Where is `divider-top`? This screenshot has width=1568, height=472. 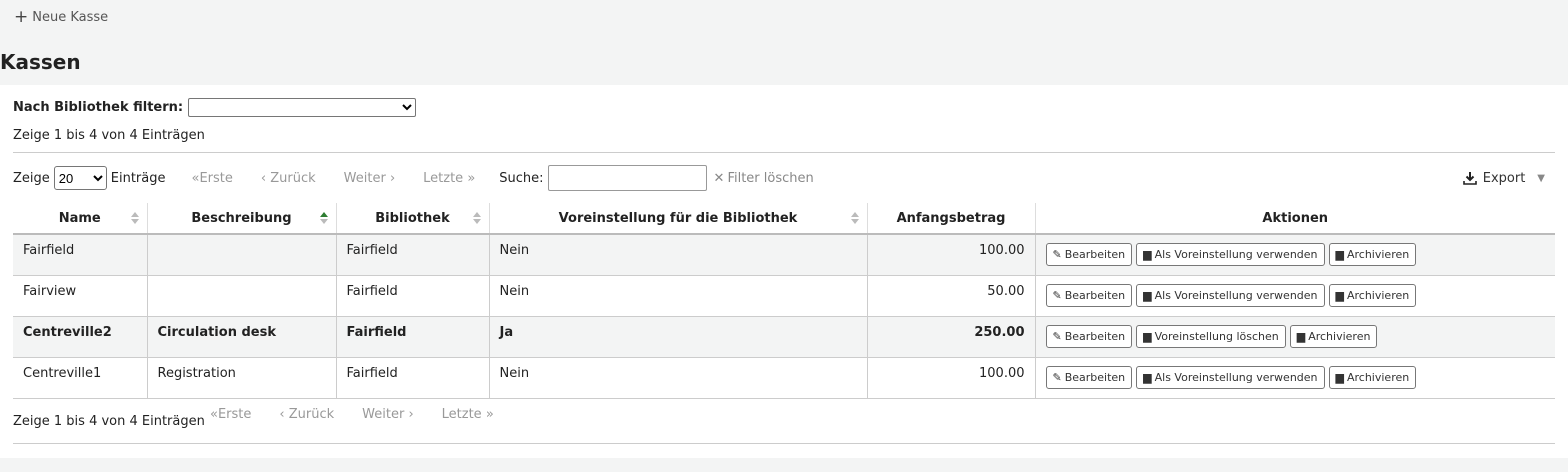 divider-top is located at coordinates (784, 152).